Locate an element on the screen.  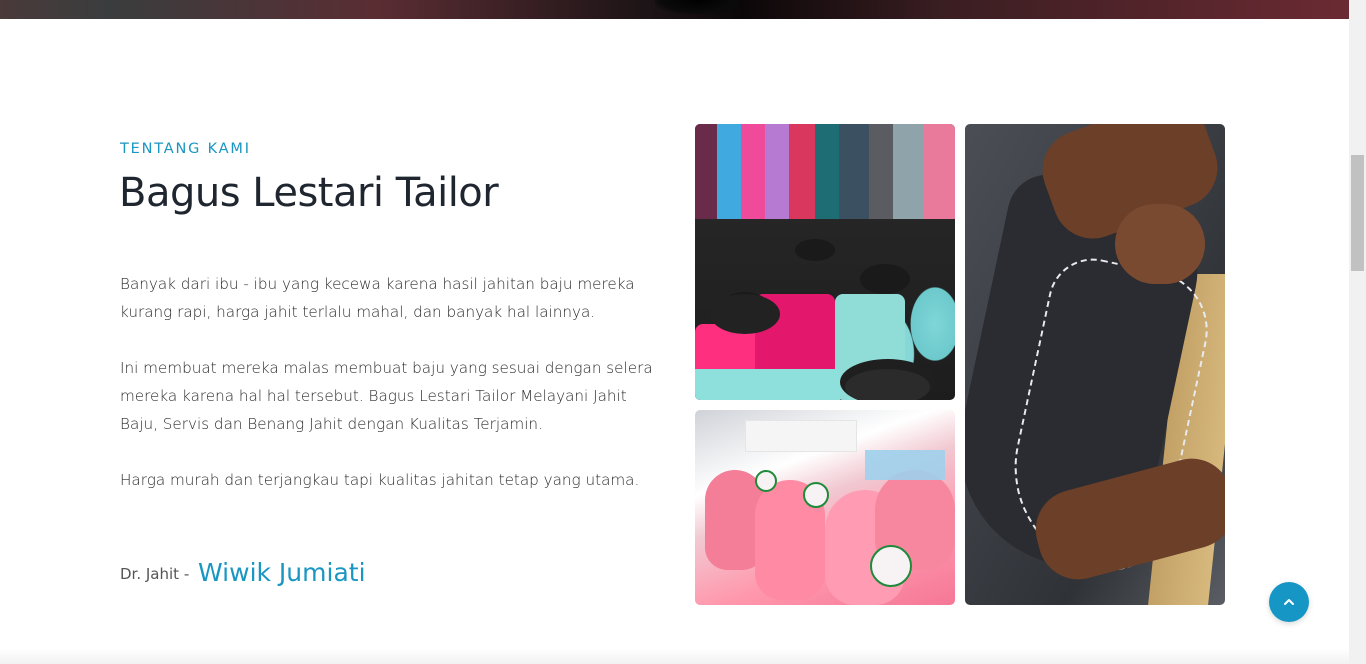
section-title: Bagus Lestari Tailor is located at coordinates (309, 193).